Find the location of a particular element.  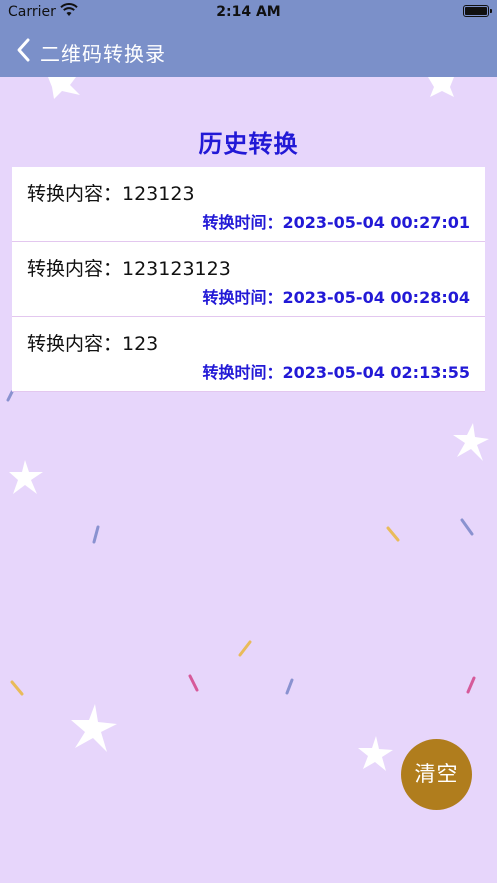

page-heading: 历史转换 is located at coordinates (248, 144).